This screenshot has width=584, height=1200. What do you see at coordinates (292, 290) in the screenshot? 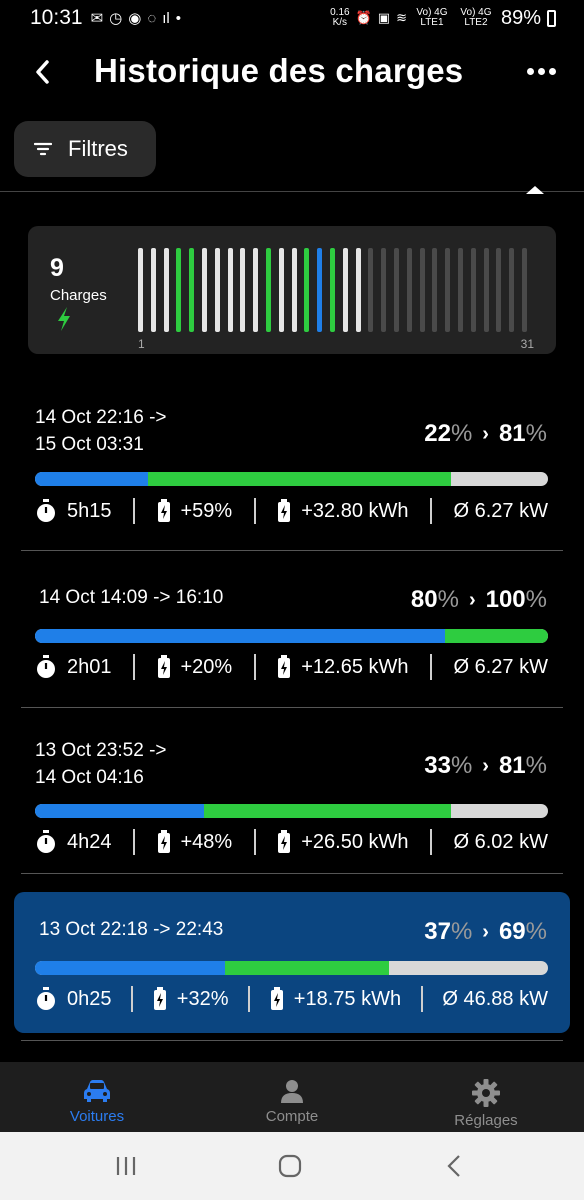
I see `charges-summary-card: 9 Charges 1 31` at bounding box center [292, 290].